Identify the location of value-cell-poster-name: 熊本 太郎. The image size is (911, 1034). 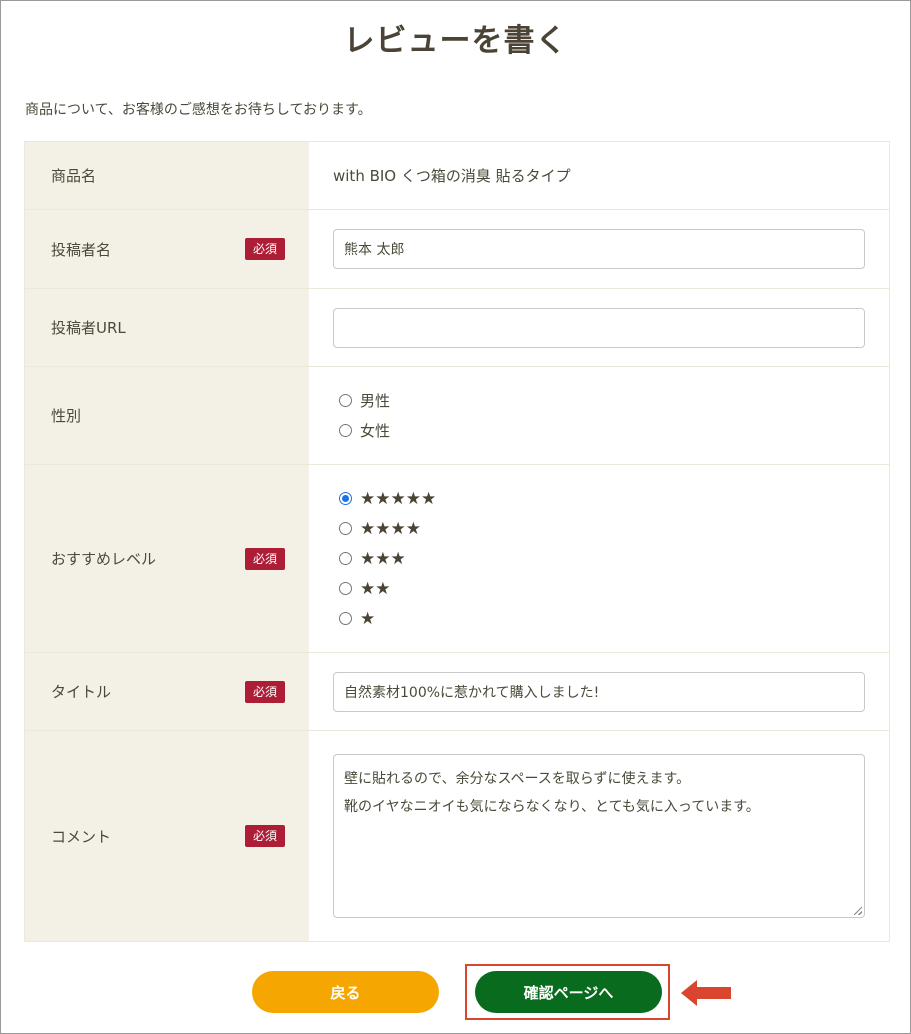
(599, 249).